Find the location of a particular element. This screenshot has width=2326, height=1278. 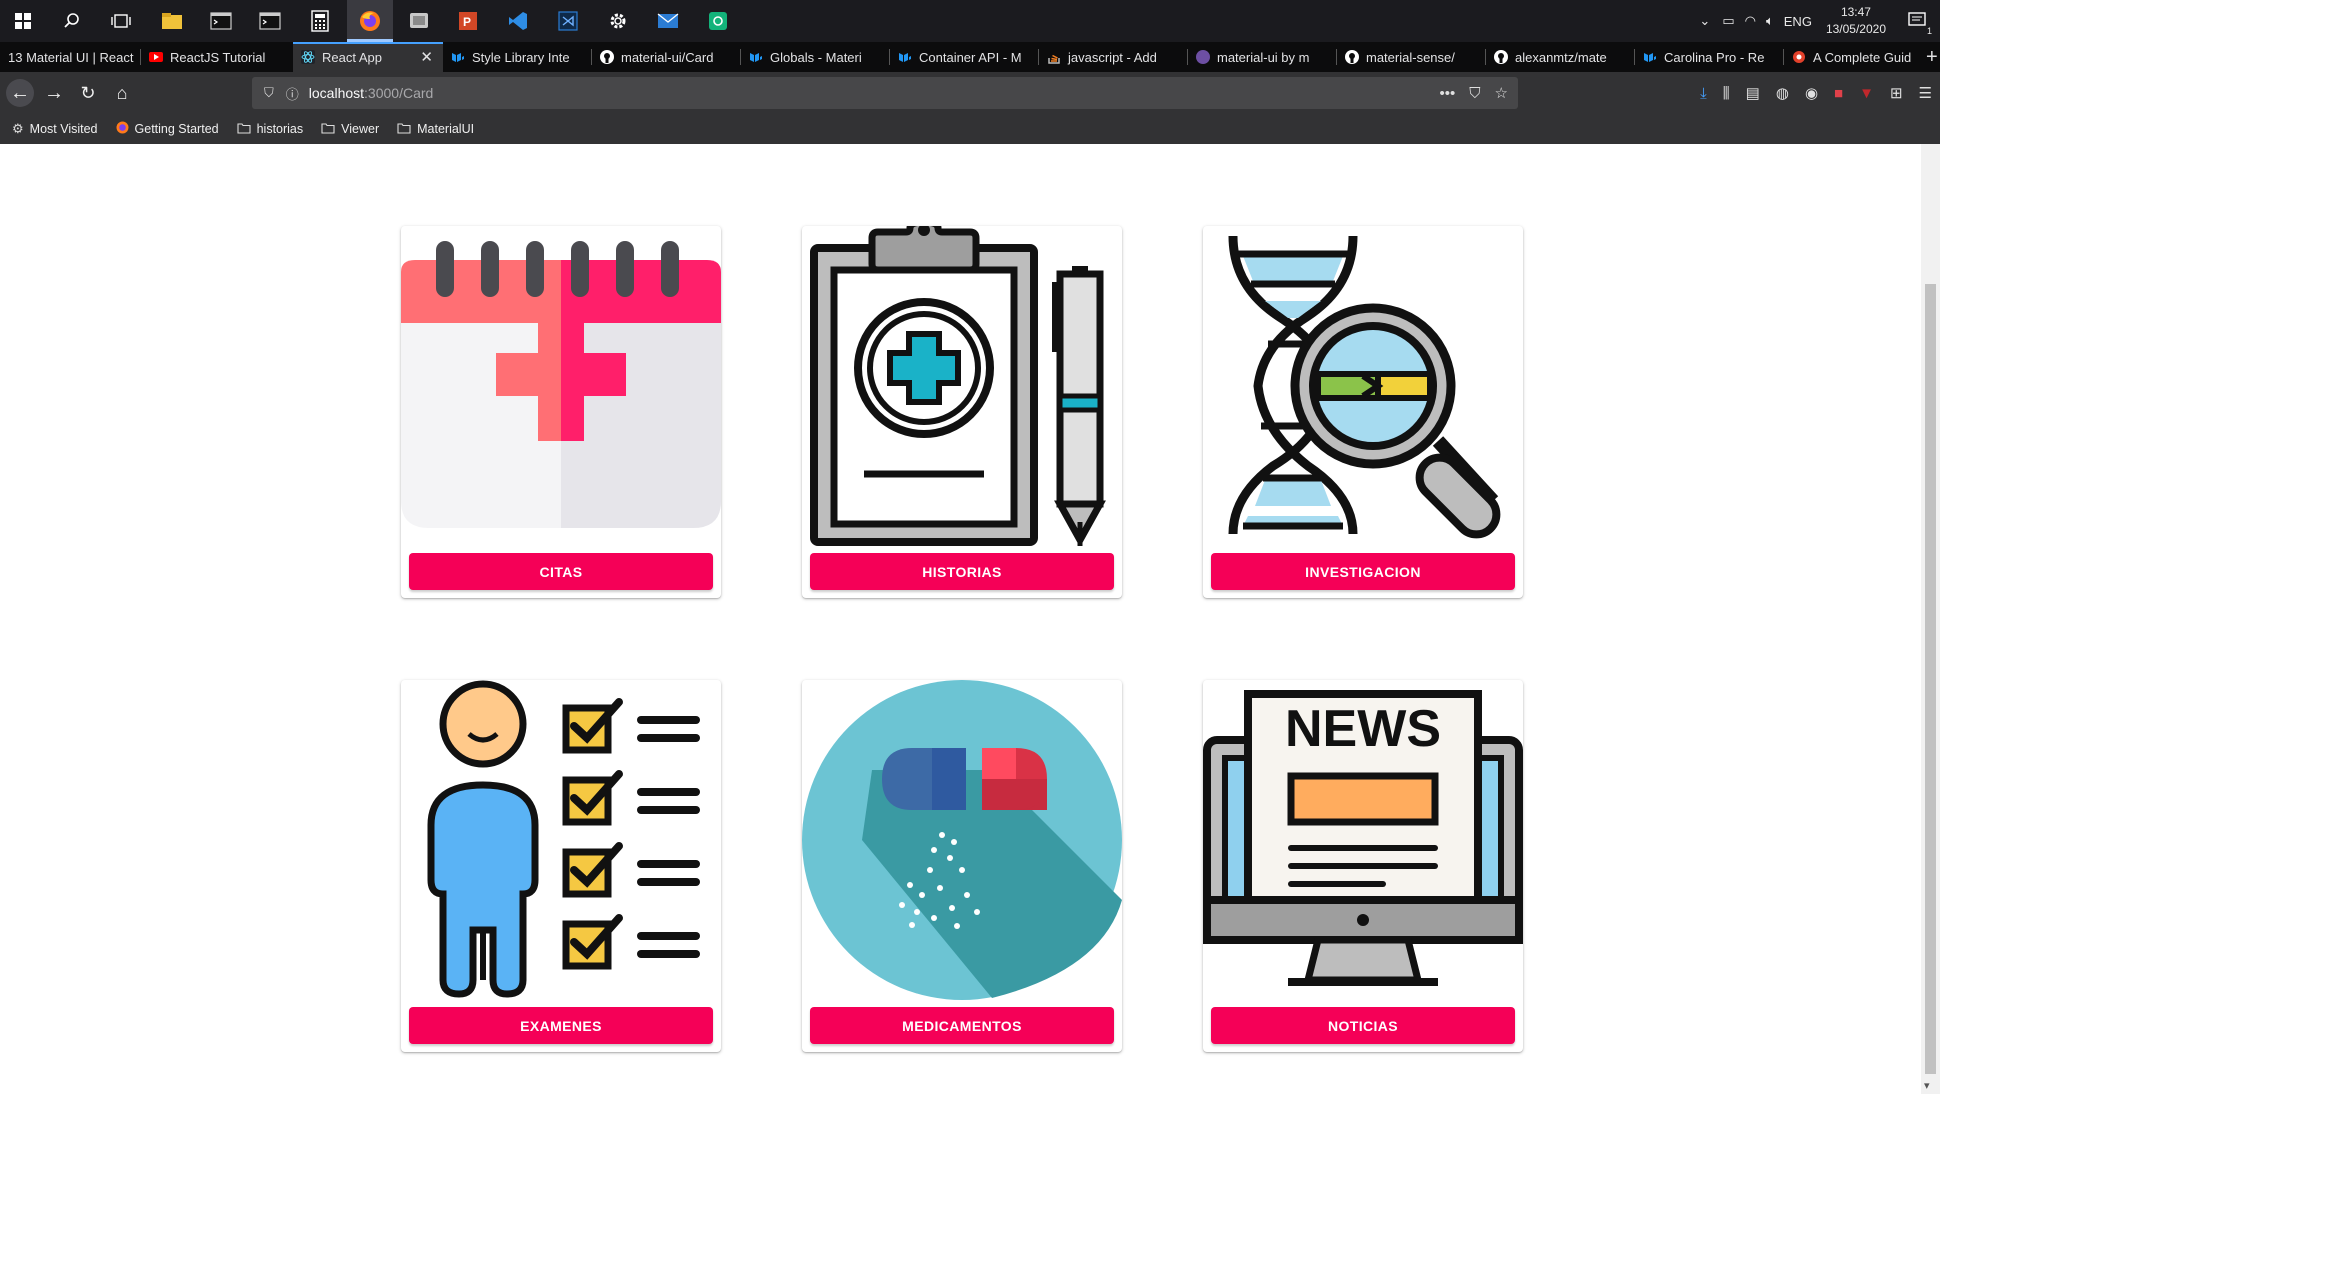

volume-icon: 🔈︎ is located at coordinates (1770, 21).